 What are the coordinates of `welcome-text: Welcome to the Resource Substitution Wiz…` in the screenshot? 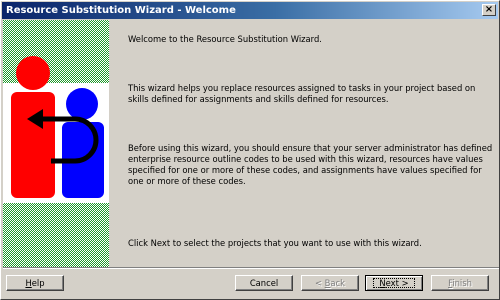 It's located at (225, 39).